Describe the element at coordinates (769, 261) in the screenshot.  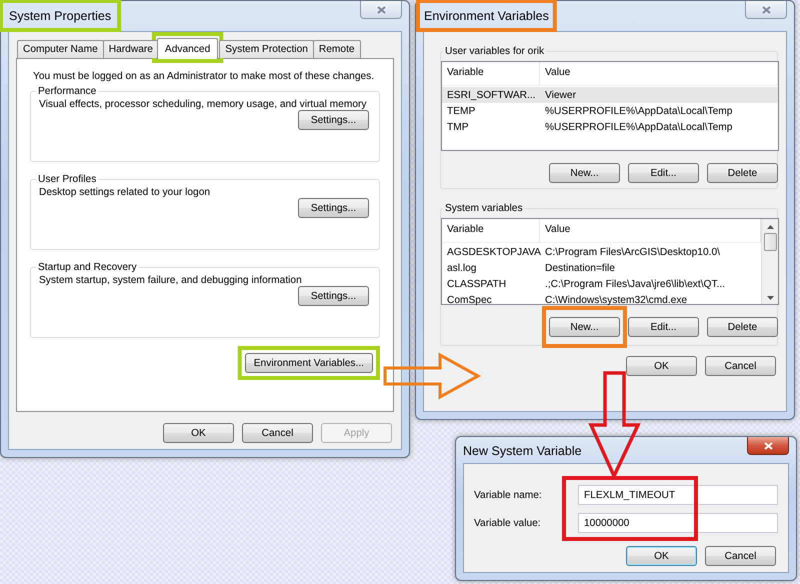
I see `scrollbar` at that location.